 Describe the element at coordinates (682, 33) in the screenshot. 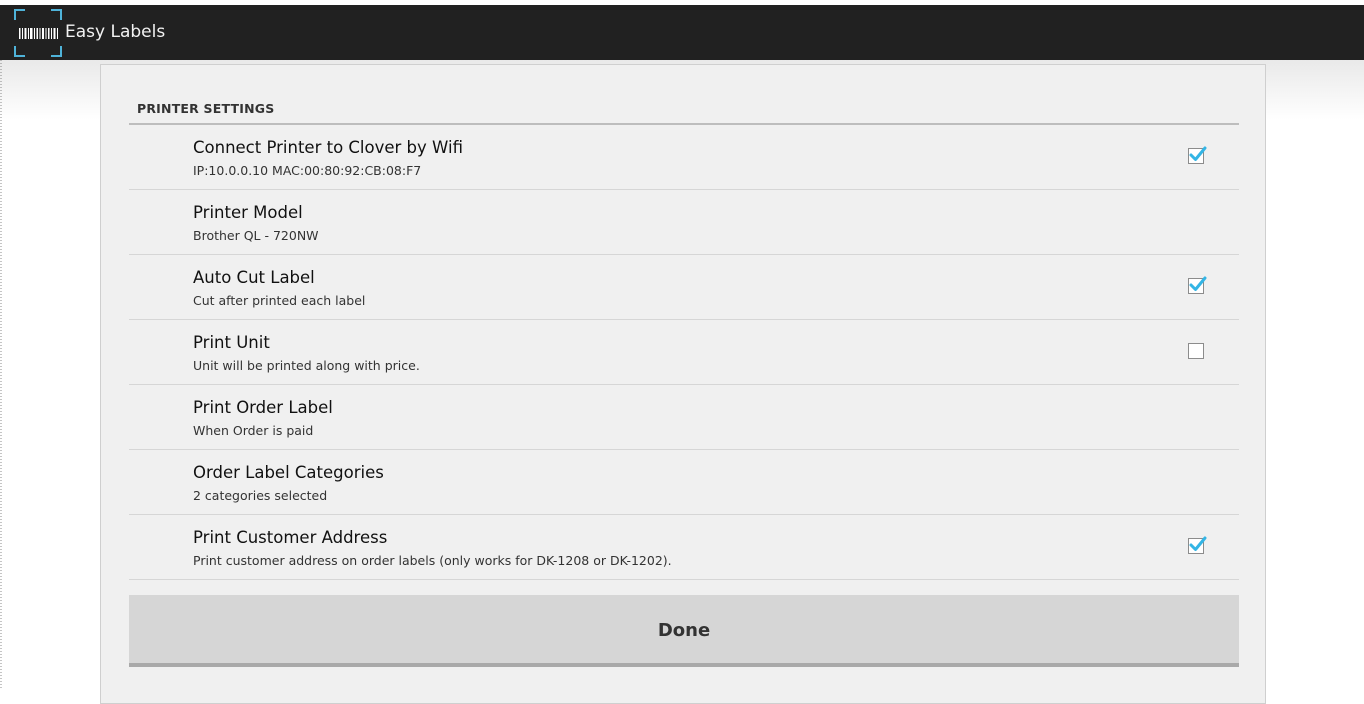

I see `action-bar: Easy Labels` at that location.